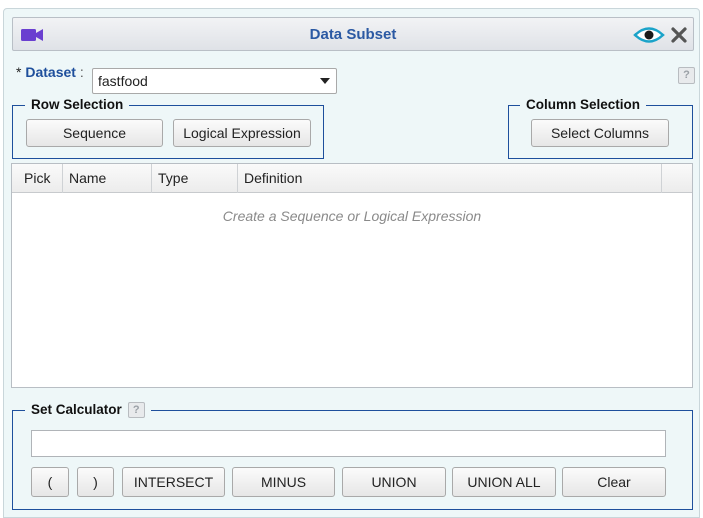 The width and height of the screenshot is (703, 518). I want to click on open-paren-button: (, so click(50, 482).